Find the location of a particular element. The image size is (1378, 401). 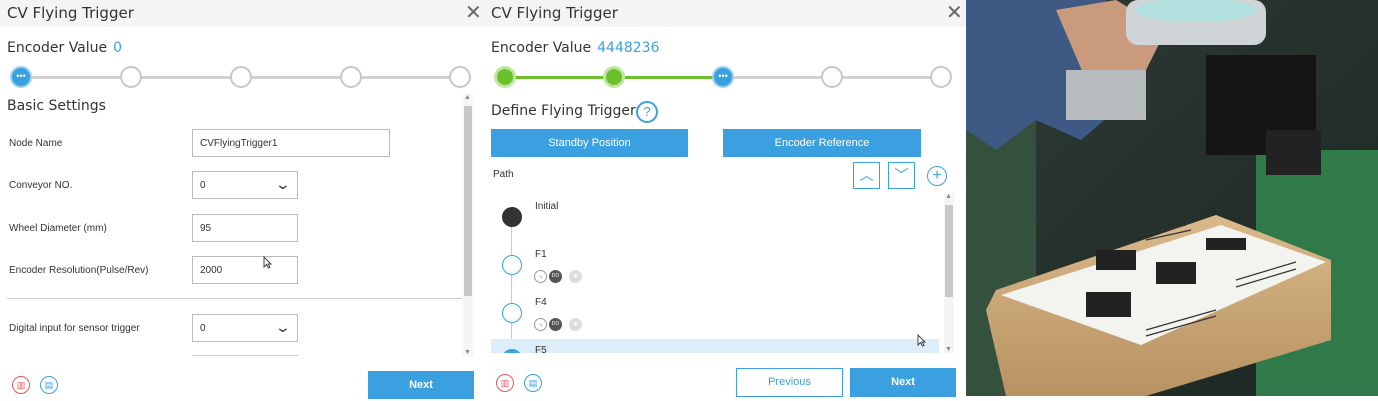

move-down-button: ﹀ is located at coordinates (901, 175).